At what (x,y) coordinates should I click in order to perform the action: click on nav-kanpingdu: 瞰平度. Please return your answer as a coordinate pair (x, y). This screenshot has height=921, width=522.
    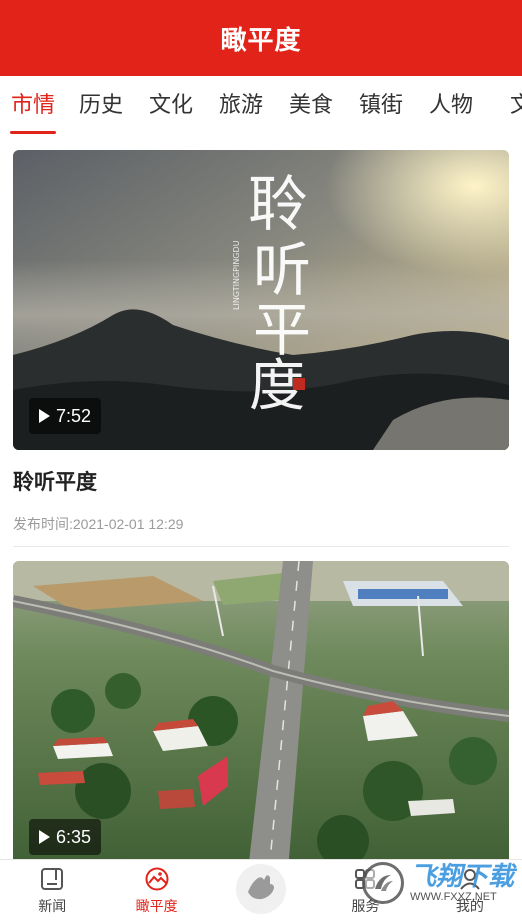
    Looking at the image, I should click on (156, 890).